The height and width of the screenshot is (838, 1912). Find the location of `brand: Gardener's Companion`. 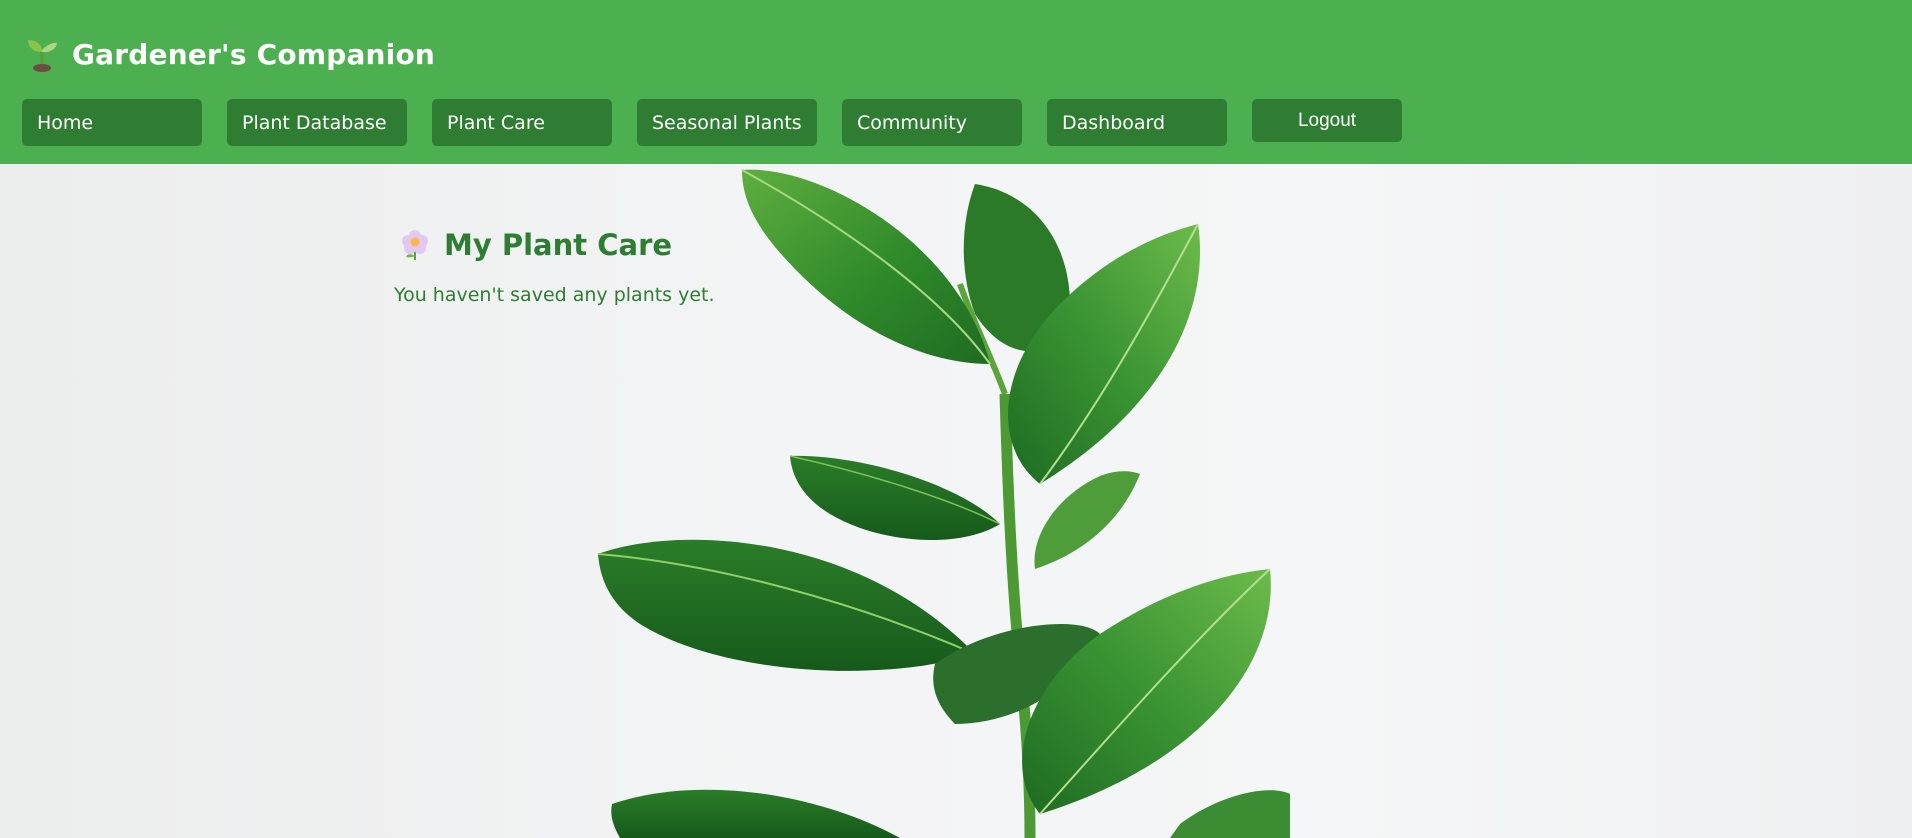

brand: Gardener's Companion is located at coordinates (230, 54).